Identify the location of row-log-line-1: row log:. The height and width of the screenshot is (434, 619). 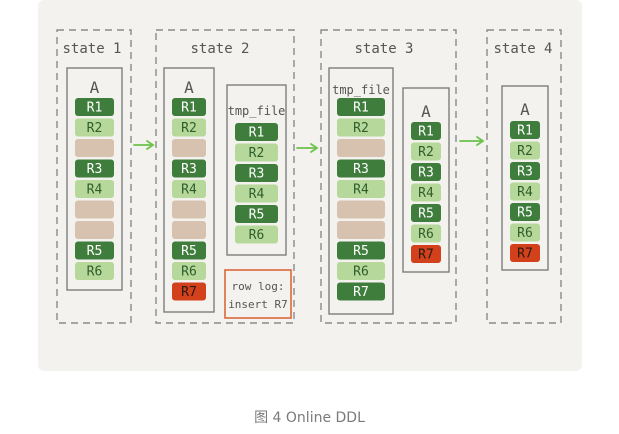
(258, 286).